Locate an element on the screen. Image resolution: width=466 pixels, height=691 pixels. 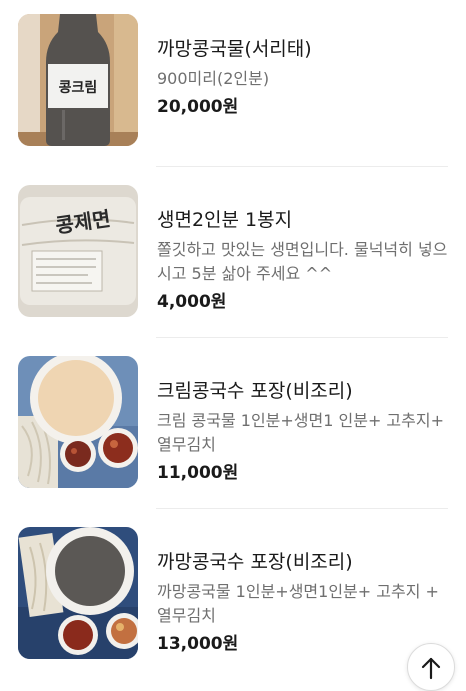
menu-item-description: 크림 콩국물 1인분+생면1 인분+ 고추지+ 열무김치 is located at coordinates (301, 432).